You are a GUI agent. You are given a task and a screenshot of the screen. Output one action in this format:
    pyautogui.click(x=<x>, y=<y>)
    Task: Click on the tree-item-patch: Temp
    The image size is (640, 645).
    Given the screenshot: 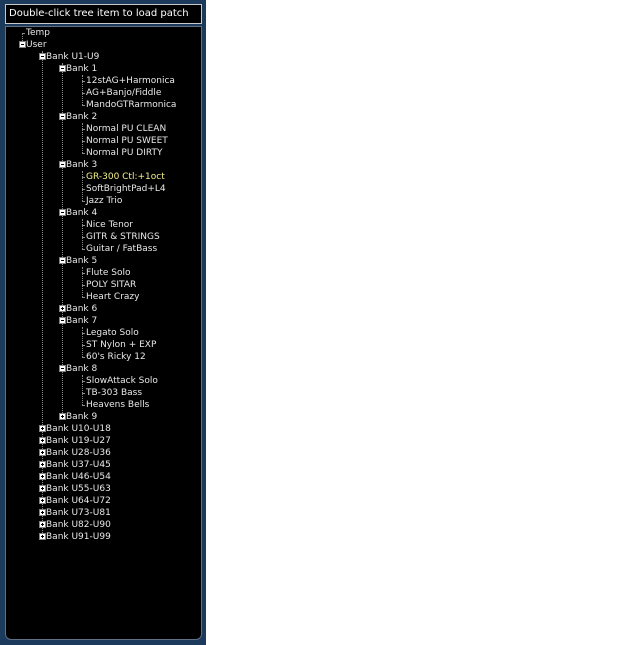 What is the action you would take?
    pyautogui.click(x=38, y=33)
    